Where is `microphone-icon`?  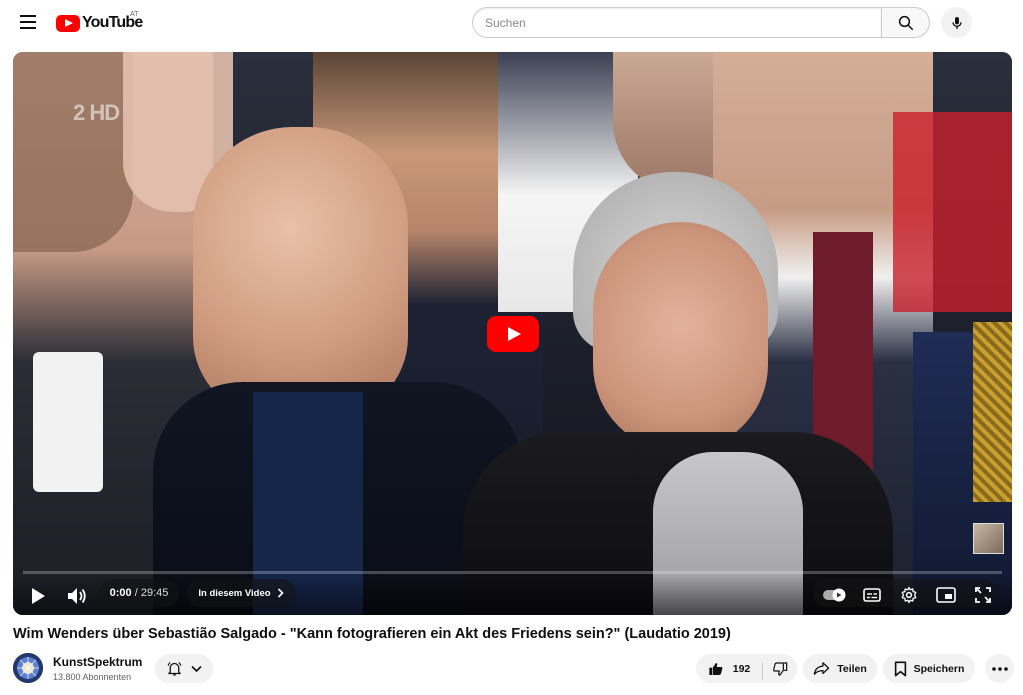 microphone-icon is located at coordinates (956, 22).